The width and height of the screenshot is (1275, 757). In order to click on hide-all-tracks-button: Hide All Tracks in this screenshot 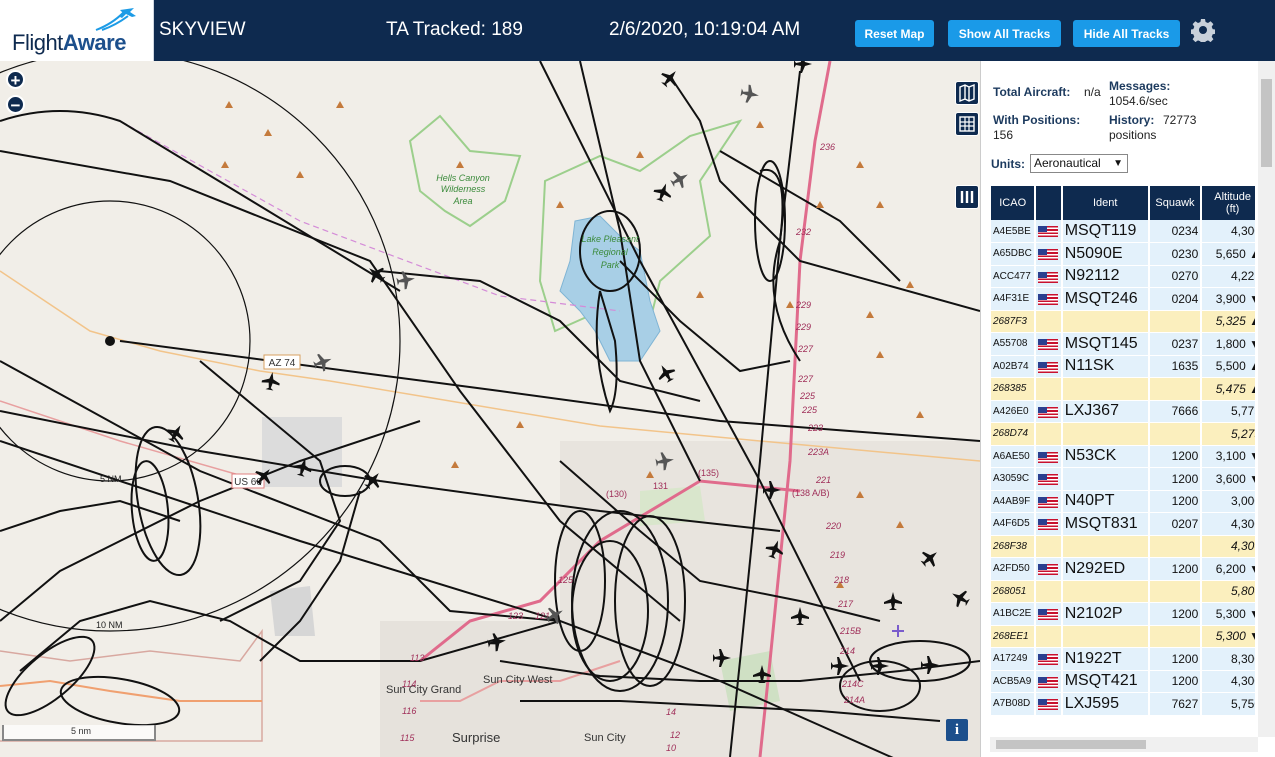, I will do `click(1126, 33)`.